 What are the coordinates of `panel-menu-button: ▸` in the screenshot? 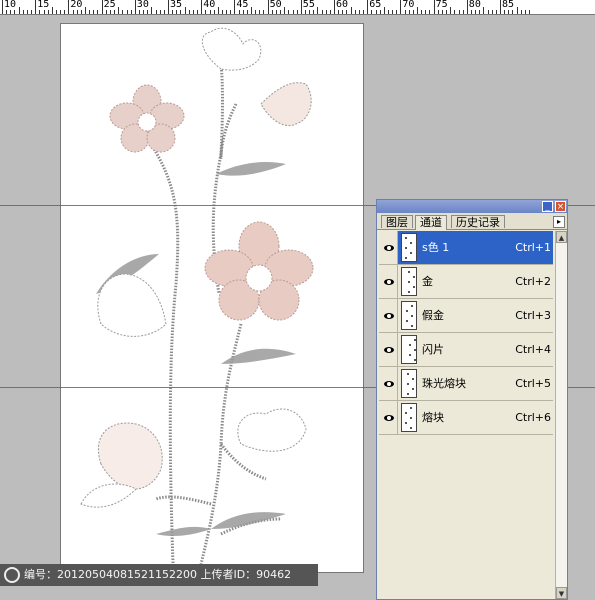 It's located at (559, 222).